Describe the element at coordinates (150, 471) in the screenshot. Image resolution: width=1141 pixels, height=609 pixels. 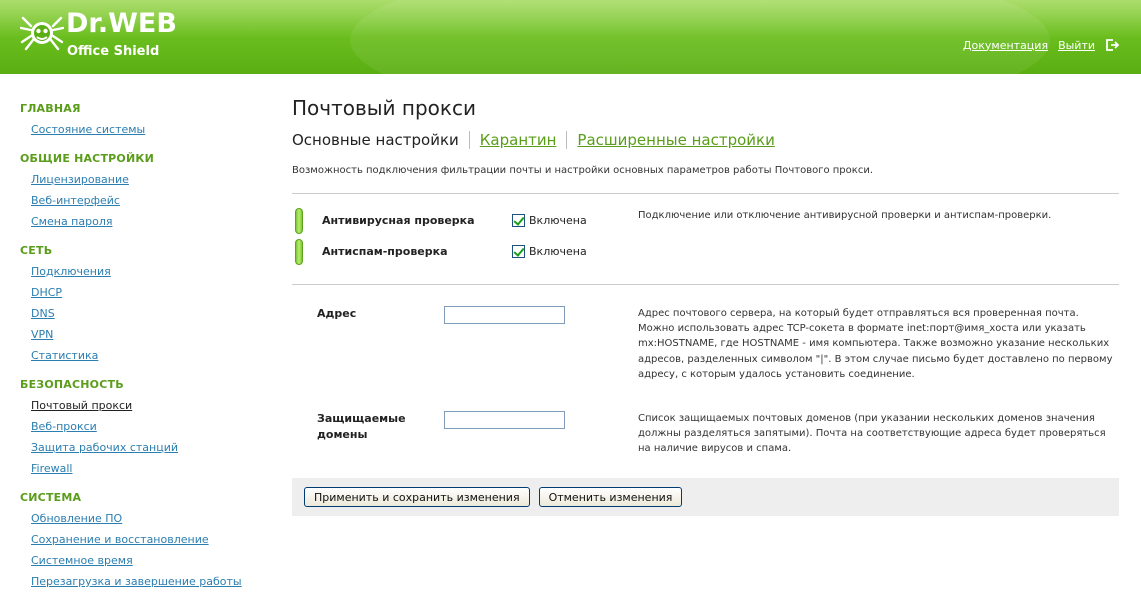
I see `sidebar-item-firewall: Firewall` at that location.